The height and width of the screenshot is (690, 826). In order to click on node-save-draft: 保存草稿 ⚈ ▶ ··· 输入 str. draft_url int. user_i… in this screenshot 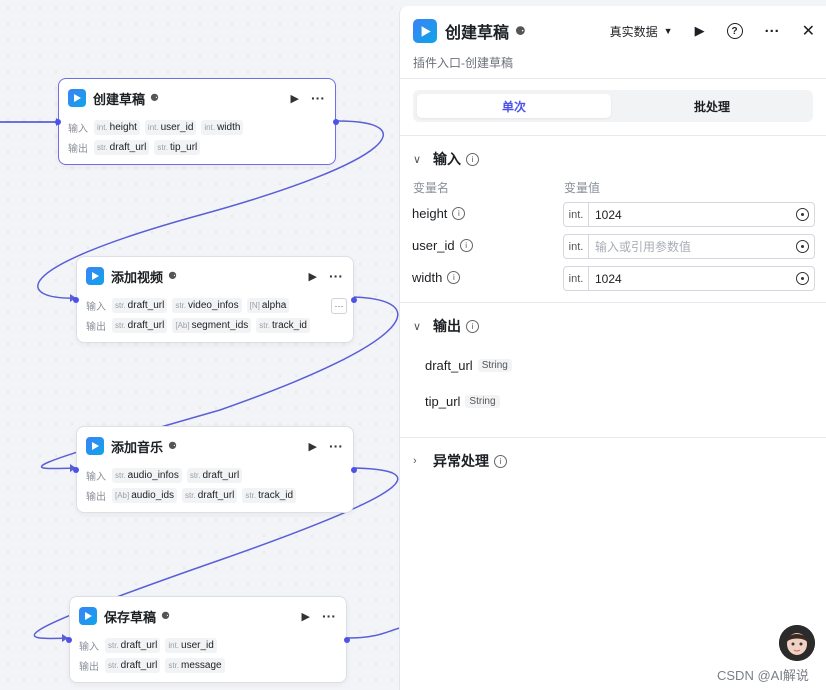, I will do `click(208, 639)`.